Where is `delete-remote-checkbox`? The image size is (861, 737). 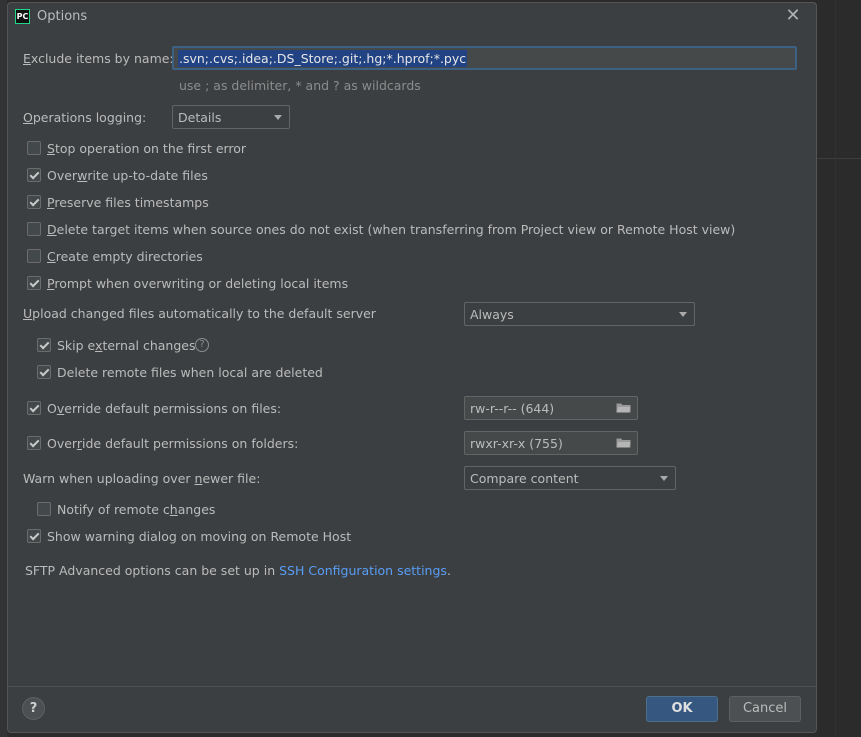 delete-remote-checkbox is located at coordinates (44, 372).